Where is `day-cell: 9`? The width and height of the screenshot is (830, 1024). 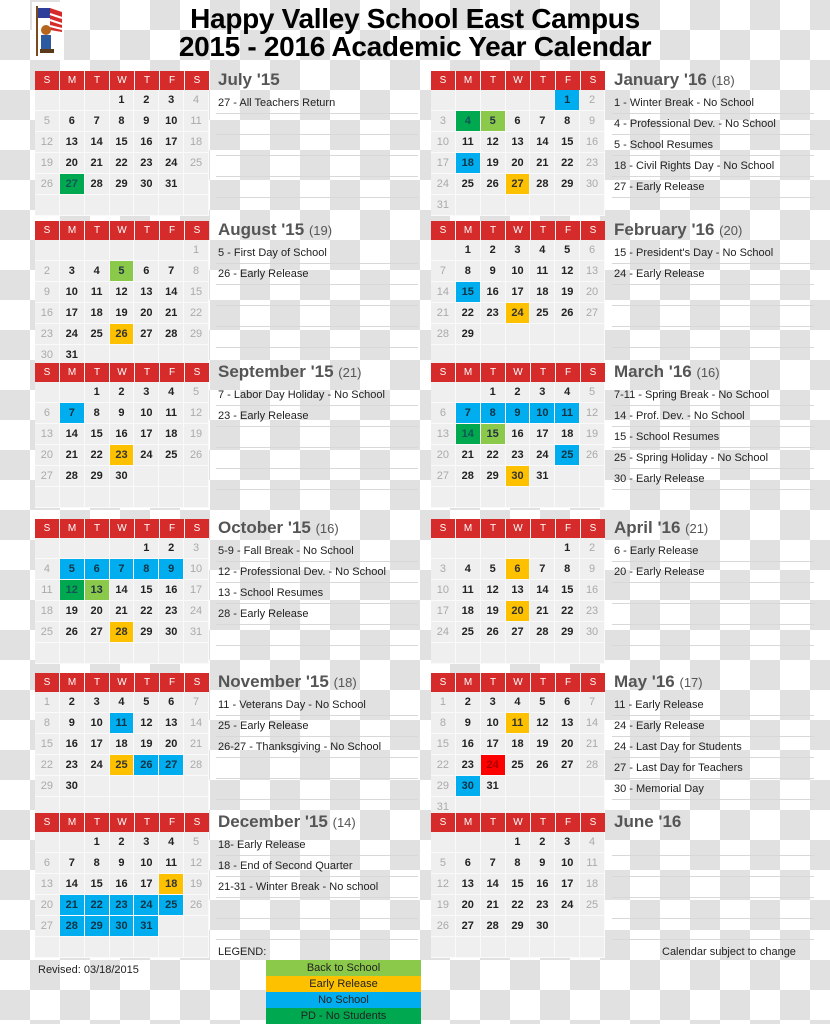 day-cell: 9 is located at coordinates (147, 121).